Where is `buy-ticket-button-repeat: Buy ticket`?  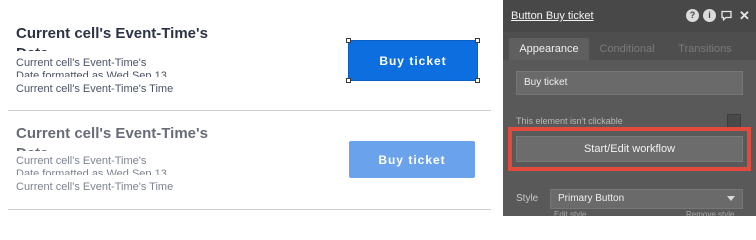
buy-ticket-button-repeat: Buy ticket is located at coordinates (412, 159).